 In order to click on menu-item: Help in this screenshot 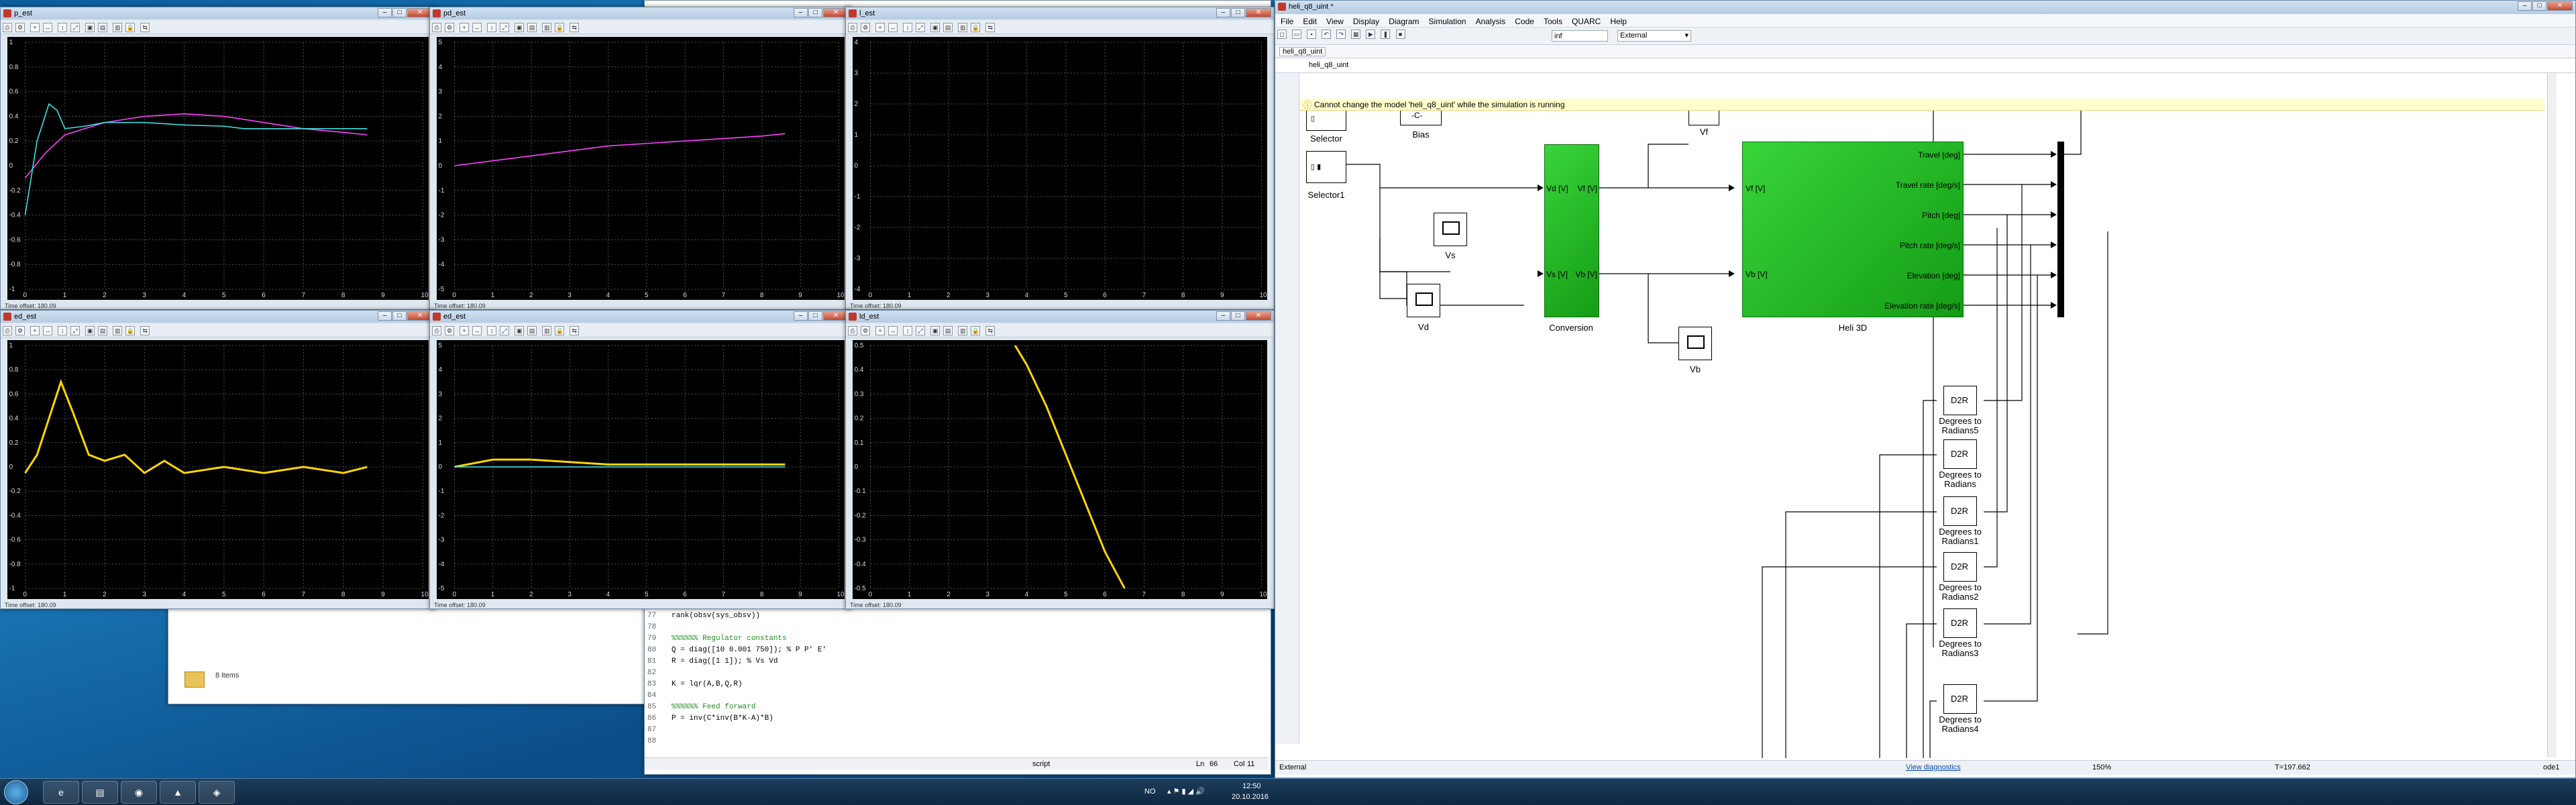, I will do `click(1618, 21)`.